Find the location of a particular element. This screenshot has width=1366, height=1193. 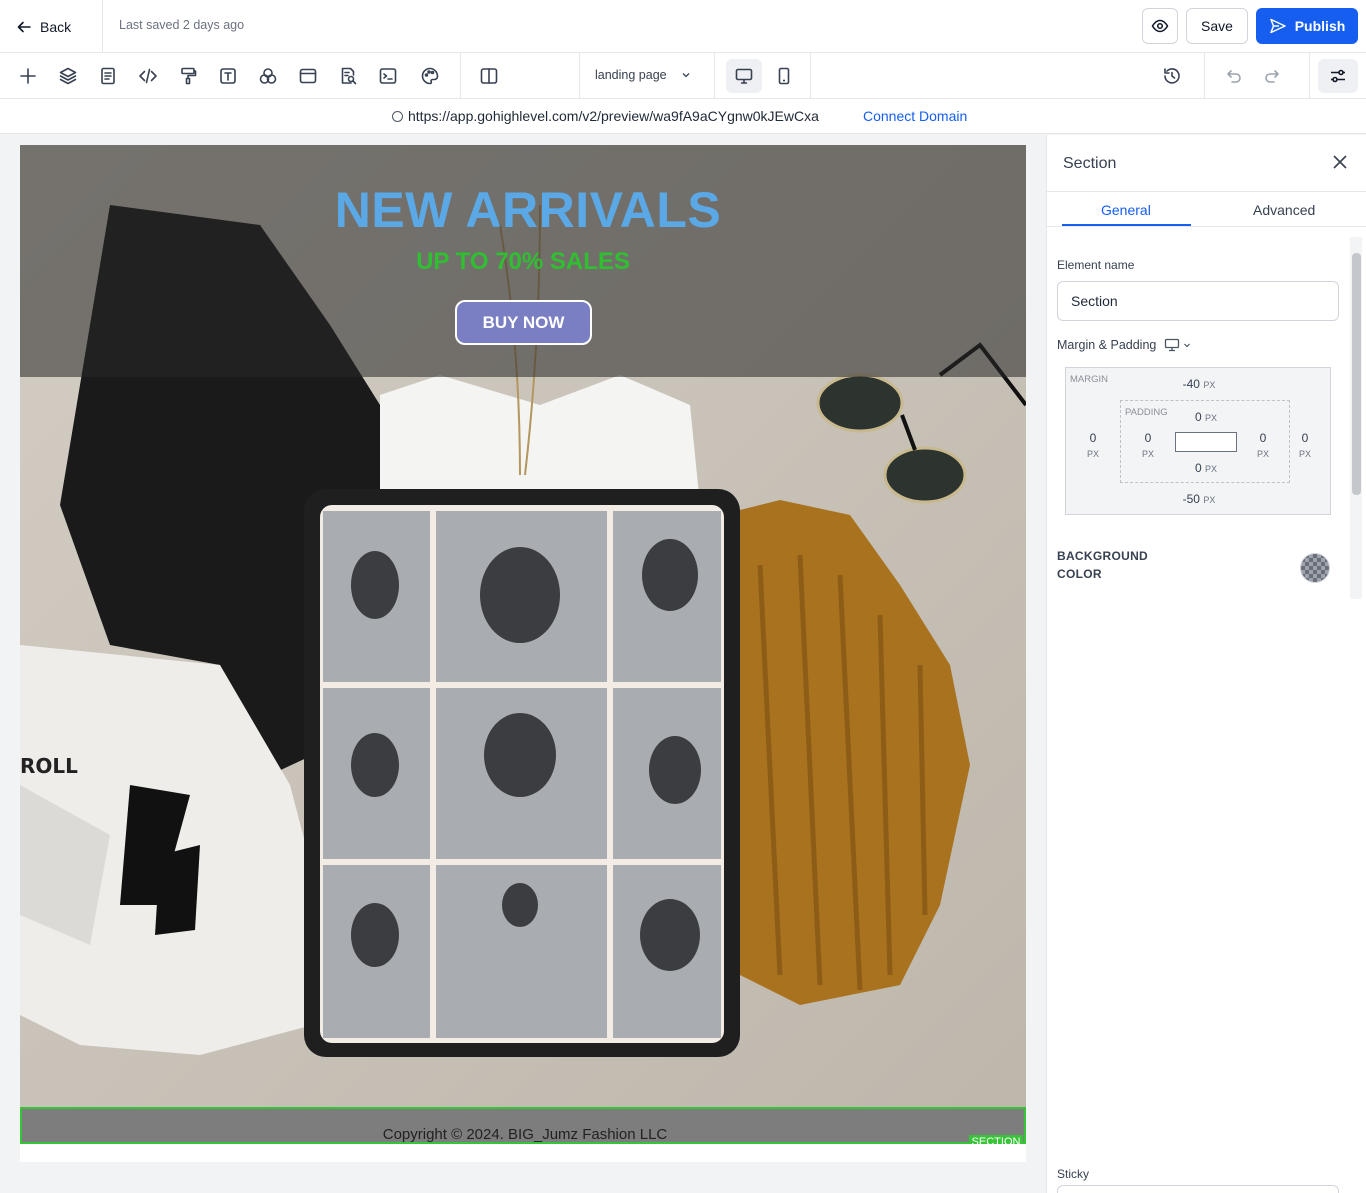

colors-button is located at coordinates (268, 76).